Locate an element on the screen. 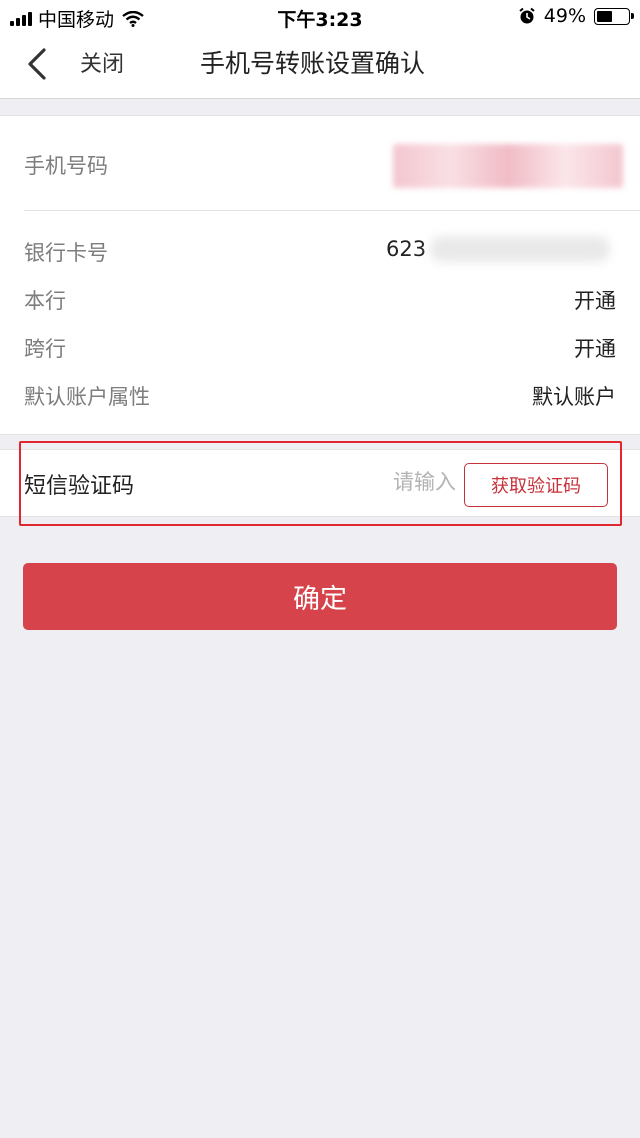 This screenshot has width=640, height=1138. cross-bank-value: 开通 is located at coordinates (595, 349).